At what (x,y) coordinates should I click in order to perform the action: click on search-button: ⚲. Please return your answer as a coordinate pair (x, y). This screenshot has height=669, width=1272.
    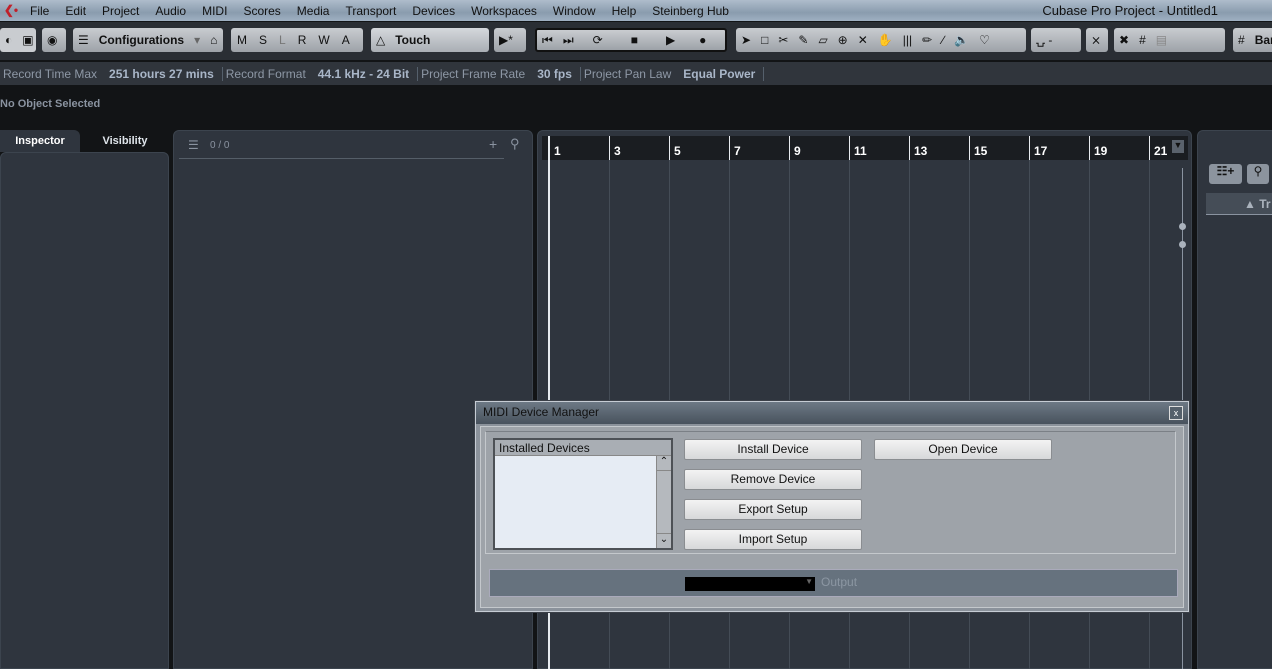
    Looking at the image, I should click on (1258, 174).